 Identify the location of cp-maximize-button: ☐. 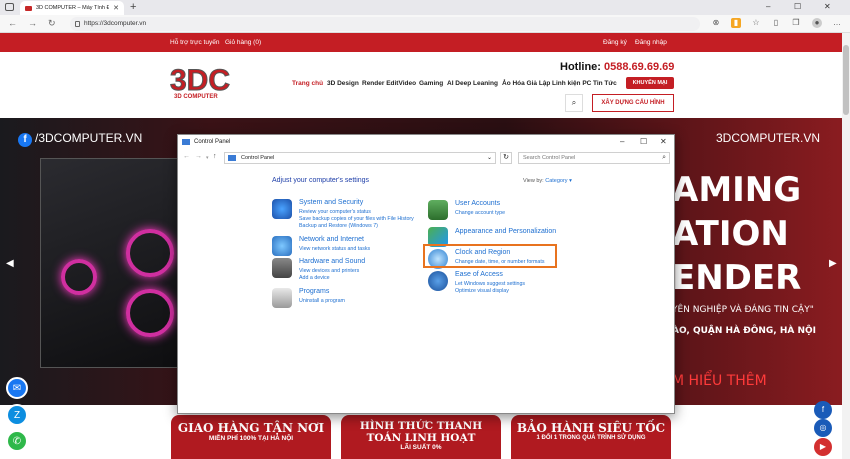
(643, 142).